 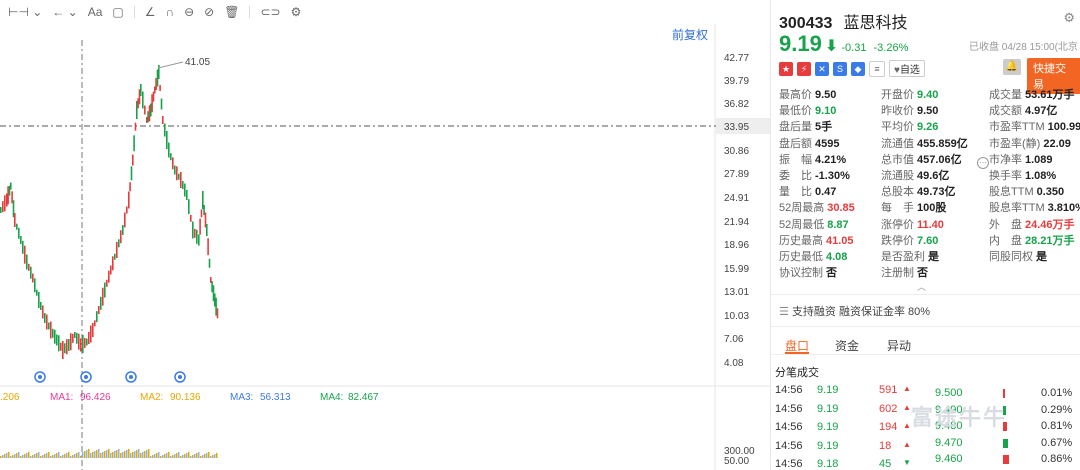 What do you see at coordinates (983, 163) in the screenshot?
I see `more-icon: ⋯` at bounding box center [983, 163].